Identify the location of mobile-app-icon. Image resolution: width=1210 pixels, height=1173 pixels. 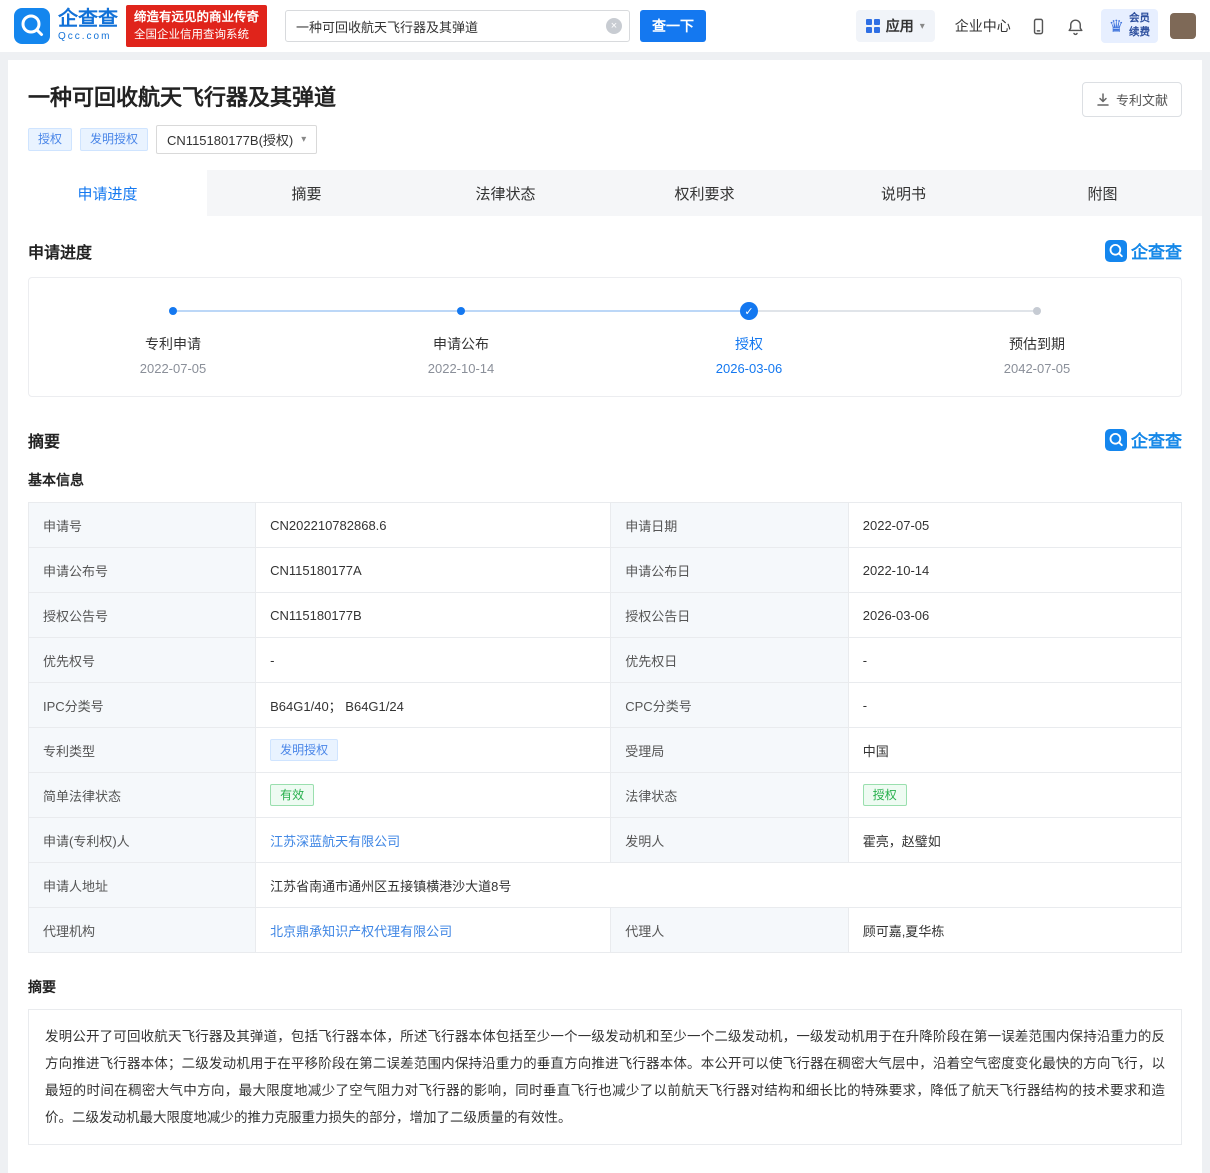
(1038, 26).